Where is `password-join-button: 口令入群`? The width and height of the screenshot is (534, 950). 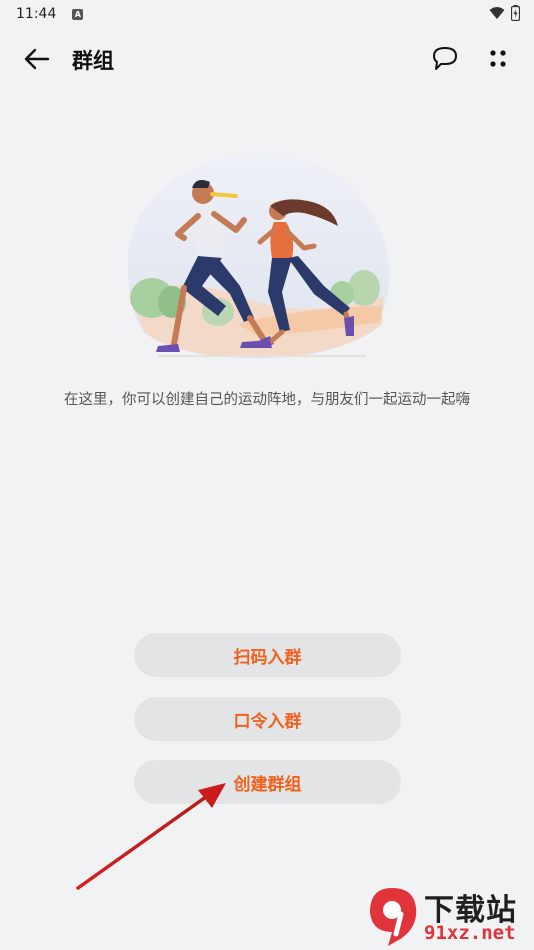 password-join-button: 口令入群 is located at coordinates (267, 719).